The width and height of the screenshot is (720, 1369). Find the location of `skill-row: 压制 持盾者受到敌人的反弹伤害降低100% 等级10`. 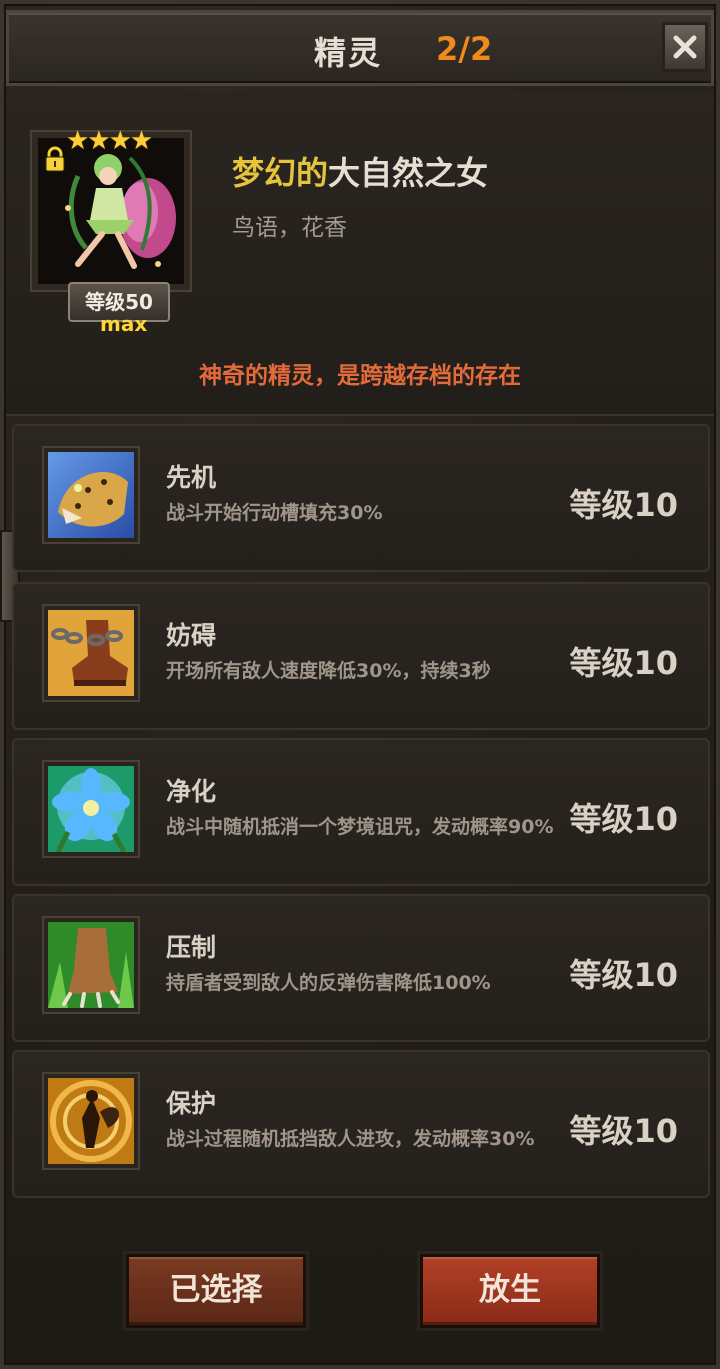

skill-row: 压制 持盾者受到敌人的反弹伤害降低100% 等级10 is located at coordinates (361, 968).